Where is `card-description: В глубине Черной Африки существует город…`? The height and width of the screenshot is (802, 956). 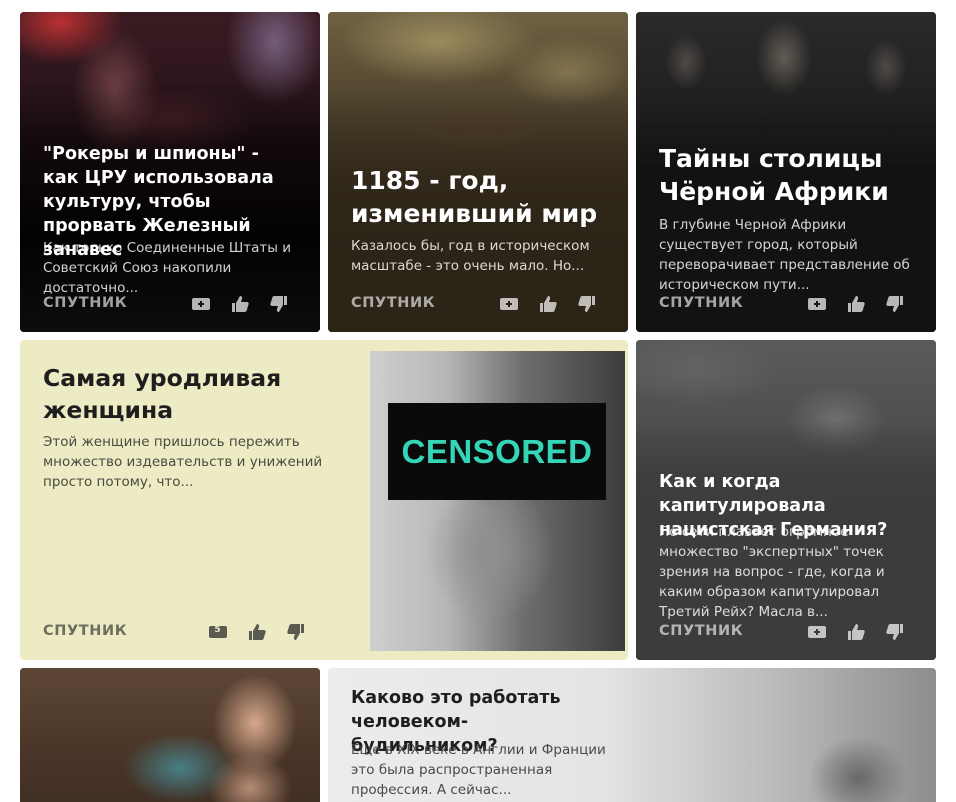
card-description: В глубине Черной Африки существует город… is located at coordinates (784, 255).